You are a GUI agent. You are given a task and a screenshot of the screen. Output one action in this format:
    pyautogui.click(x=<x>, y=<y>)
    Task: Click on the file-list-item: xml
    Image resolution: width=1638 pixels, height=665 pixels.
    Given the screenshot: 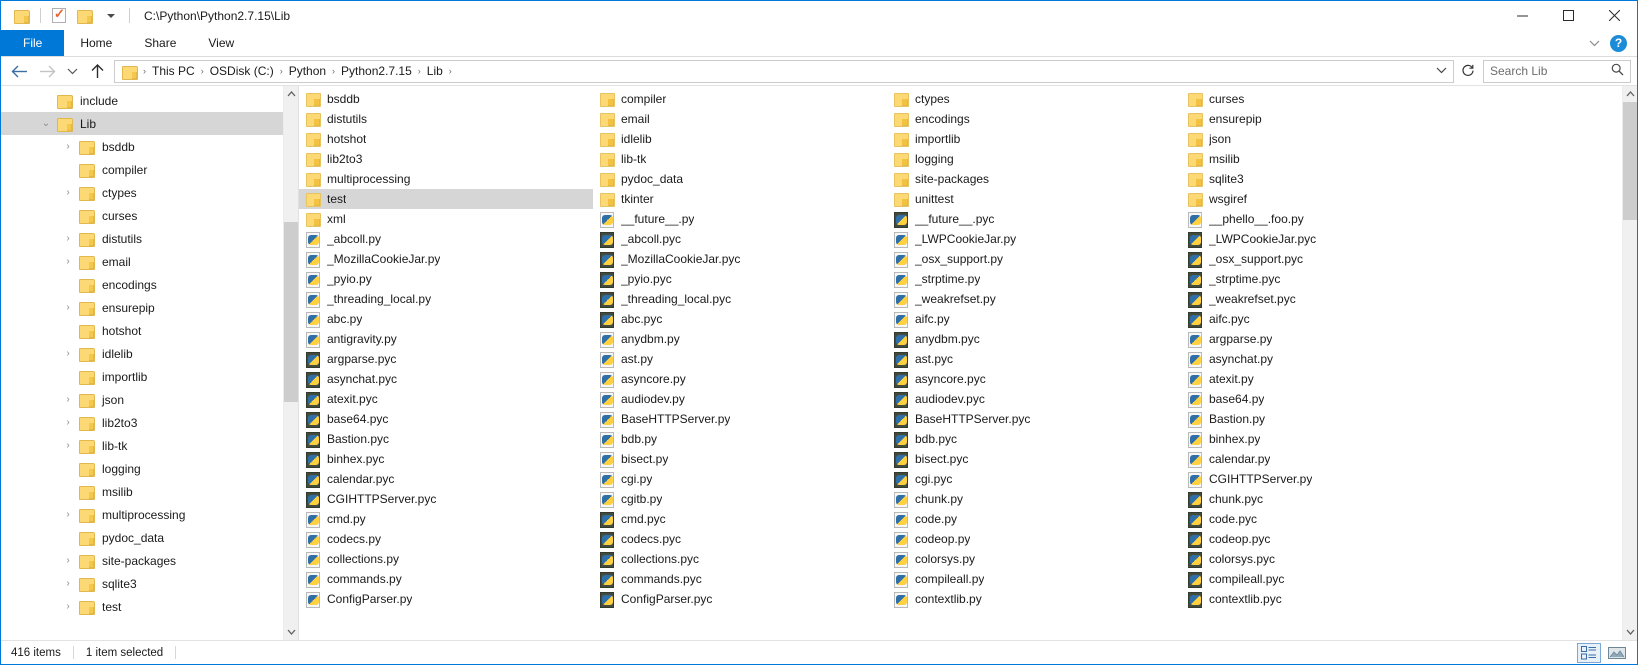 What is the action you would take?
    pyautogui.click(x=446, y=219)
    